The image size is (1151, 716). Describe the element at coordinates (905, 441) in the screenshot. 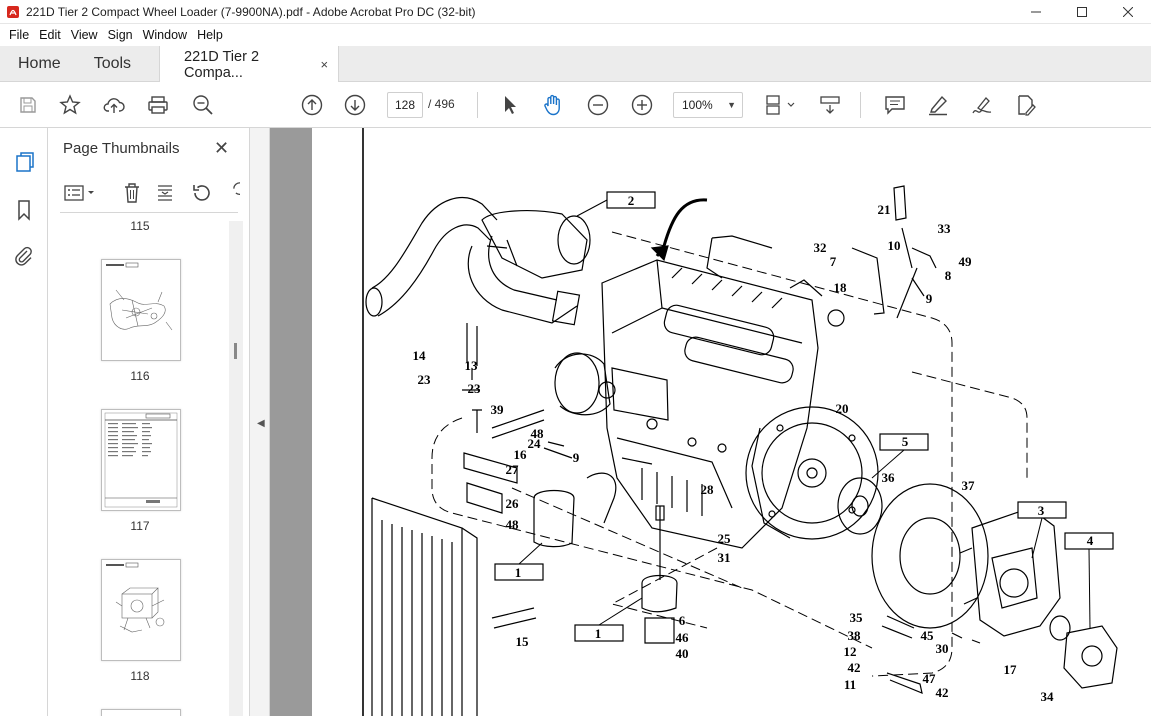

I see `callout-5: 5` at that location.